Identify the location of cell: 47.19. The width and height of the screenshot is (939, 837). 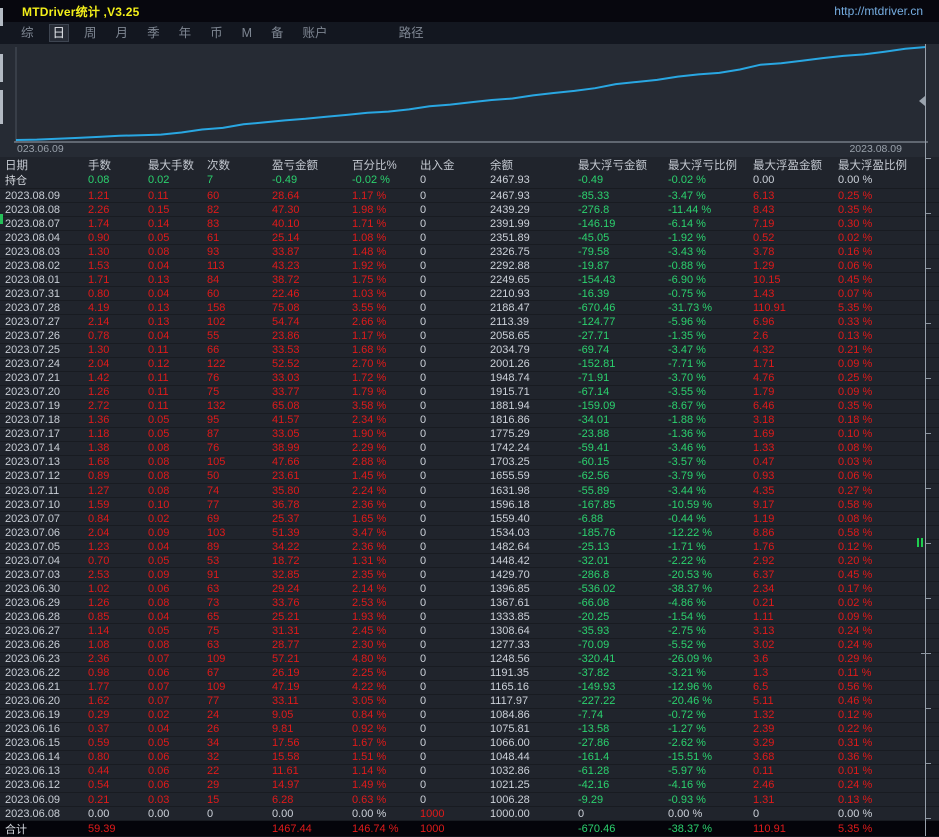
(286, 687).